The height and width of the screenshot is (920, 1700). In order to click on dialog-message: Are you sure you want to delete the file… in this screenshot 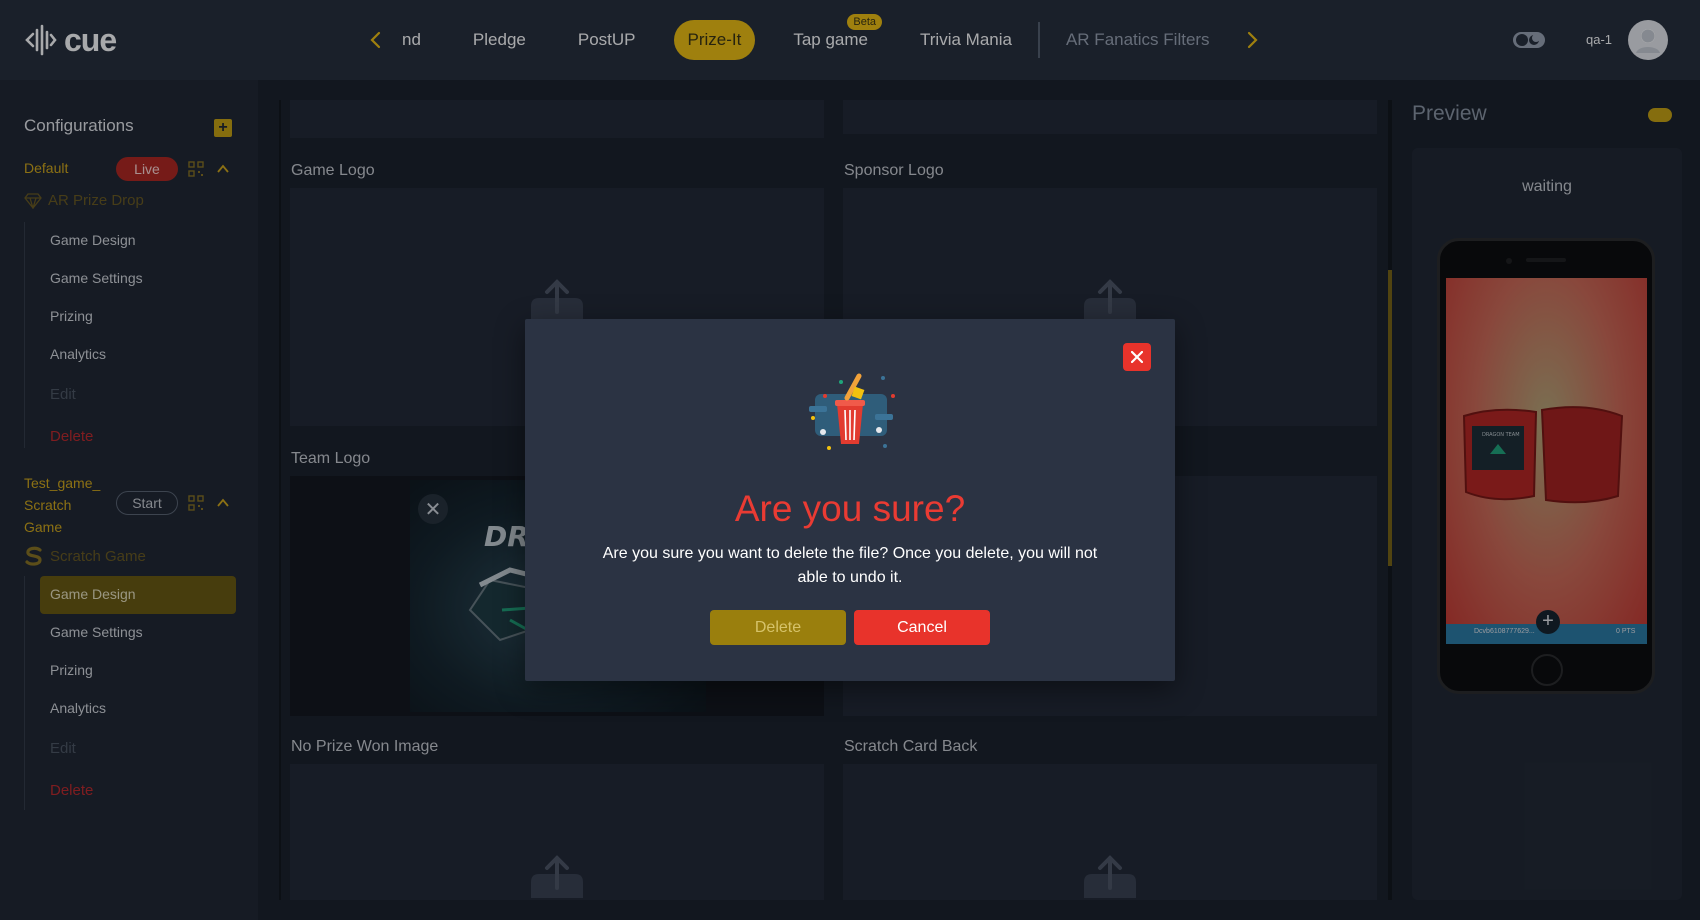, I will do `click(850, 565)`.